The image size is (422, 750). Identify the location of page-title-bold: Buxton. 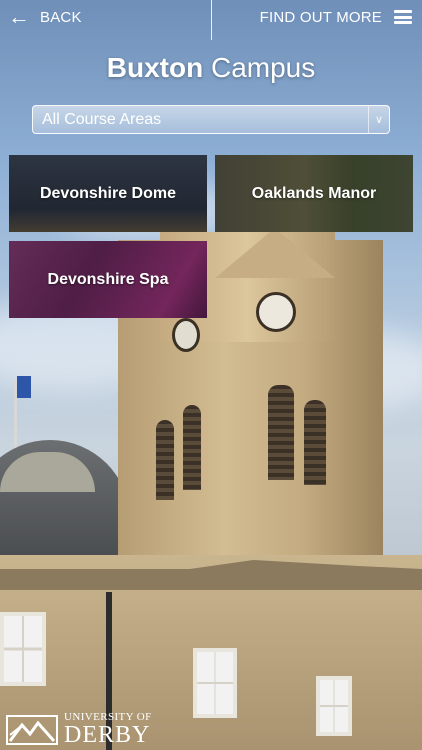
(155, 67).